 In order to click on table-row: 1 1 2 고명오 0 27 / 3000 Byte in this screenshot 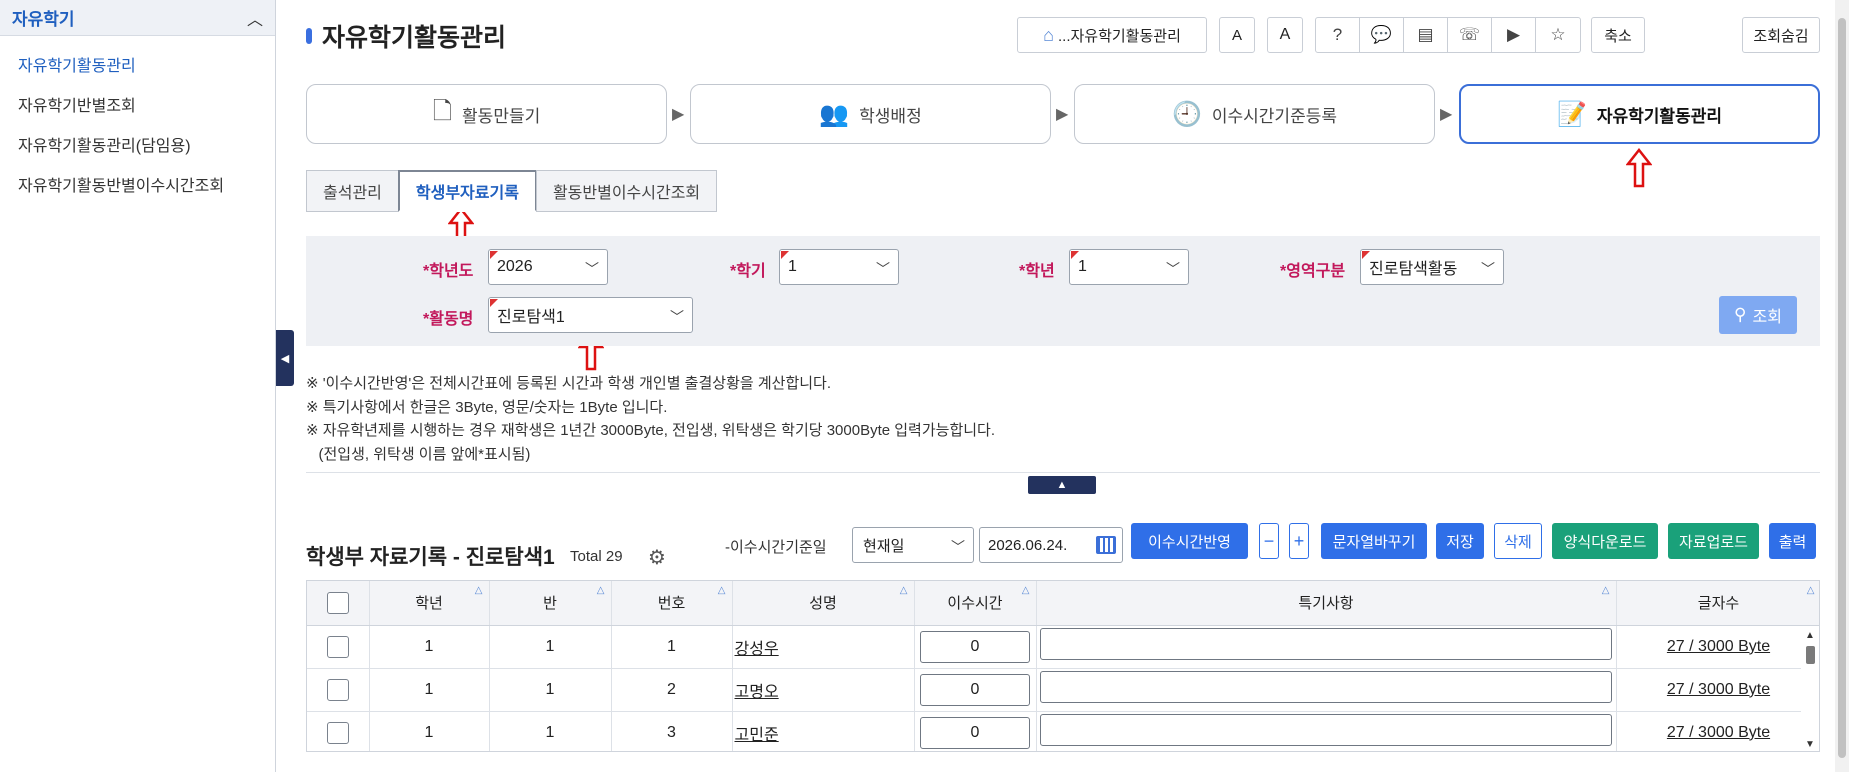, I will do `click(1063, 690)`.